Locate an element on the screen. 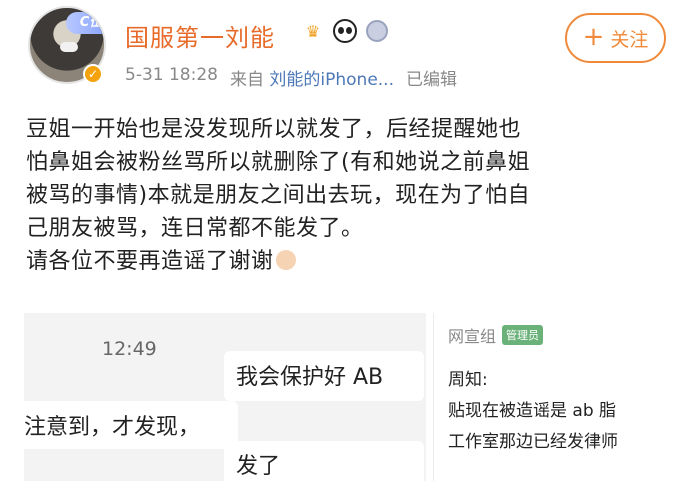 Image resolution: width=690 pixels, height=481 pixels. group-name: 网宣组 is located at coordinates (472, 336).